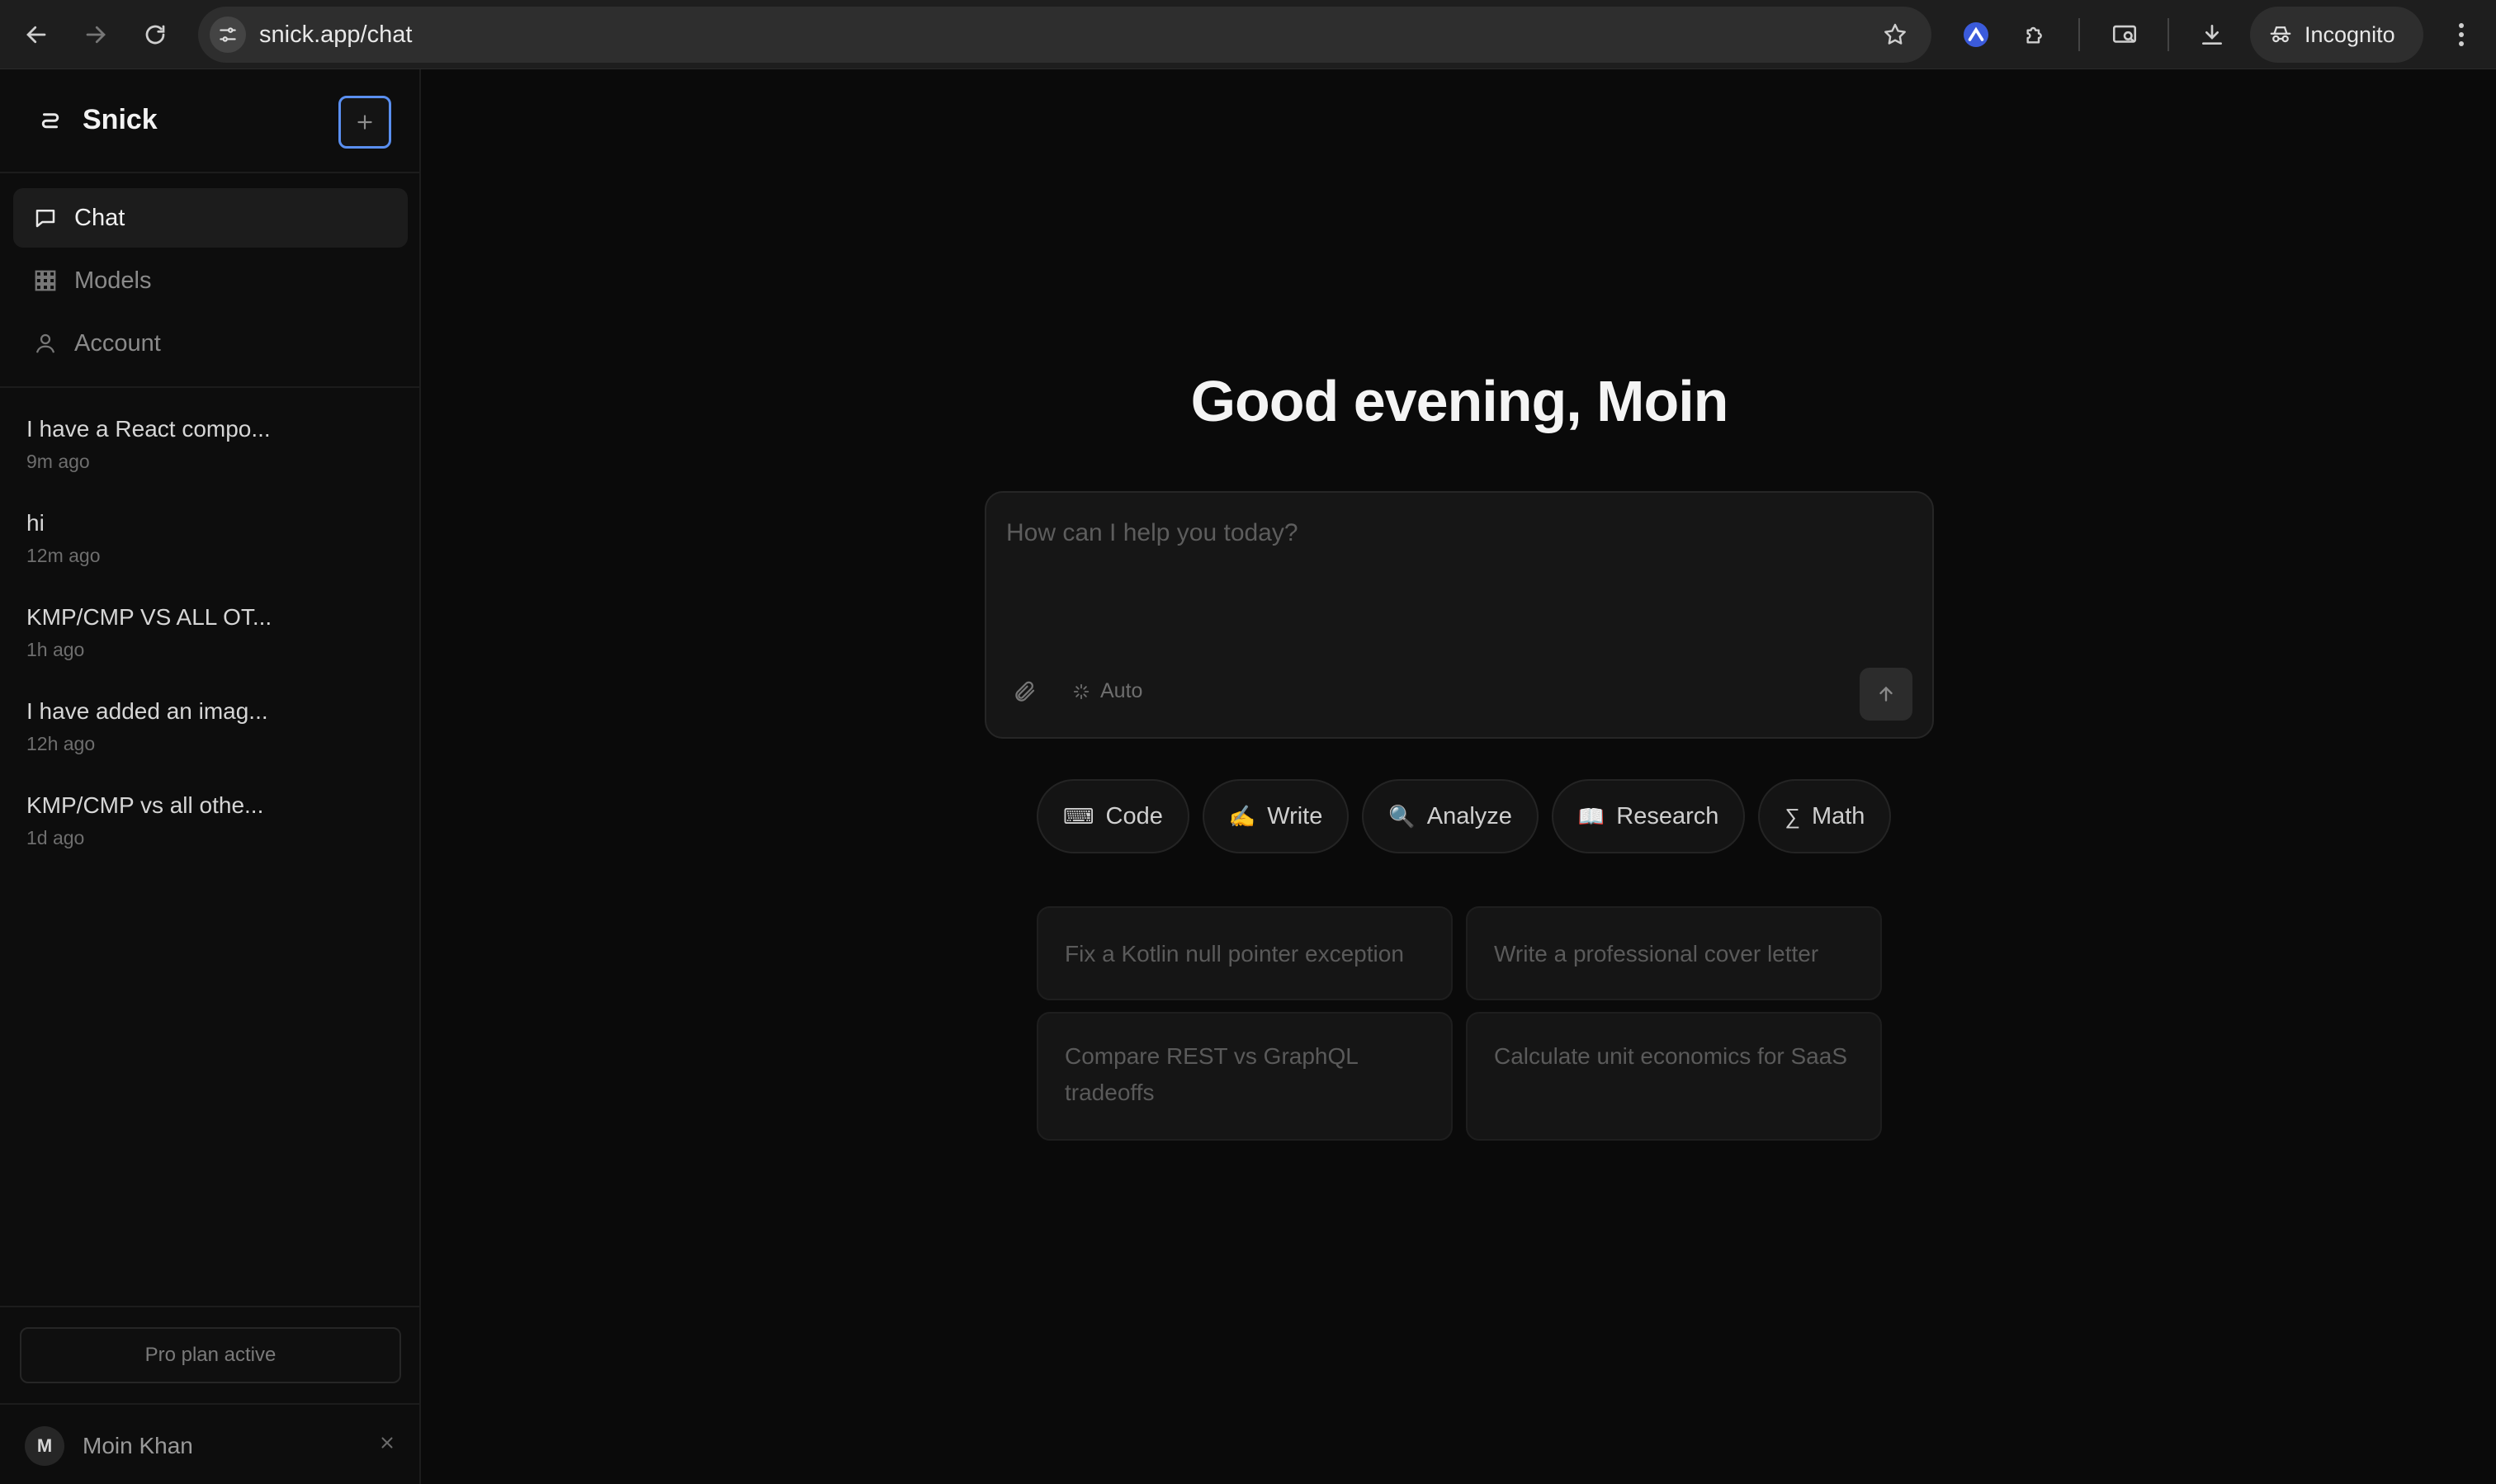  I want to click on writing-hand-icon: ✍️, so click(1242, 816).